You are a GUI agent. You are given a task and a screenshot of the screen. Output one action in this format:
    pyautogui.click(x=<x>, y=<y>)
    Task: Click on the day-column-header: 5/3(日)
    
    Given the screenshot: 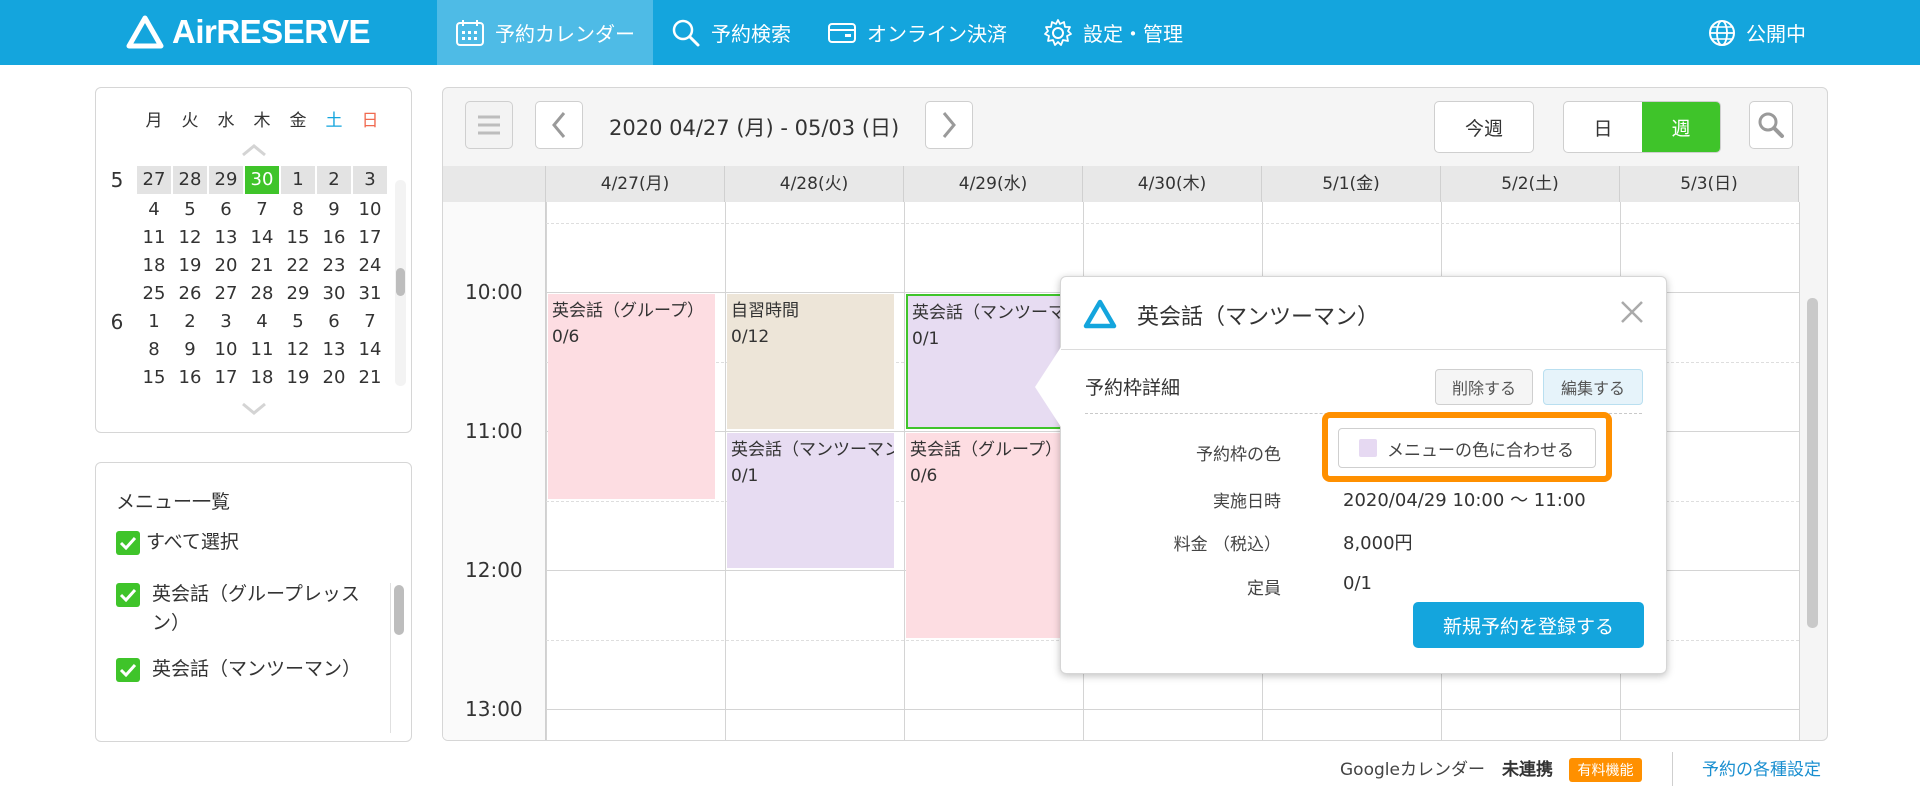 What is the action you would take?
    pyautogui.click(x=1709, y=184)
    